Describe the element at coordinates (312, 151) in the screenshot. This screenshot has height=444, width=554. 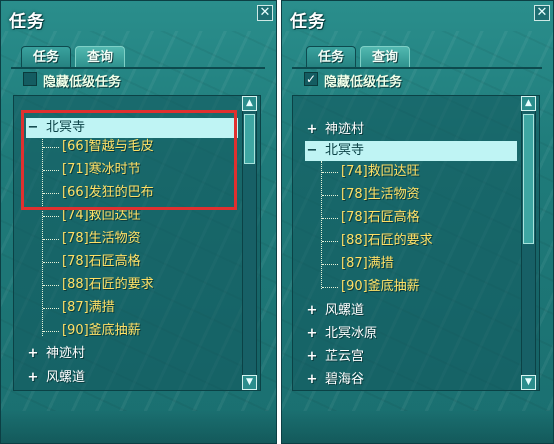
I see `collapse-icon: −` at that location.